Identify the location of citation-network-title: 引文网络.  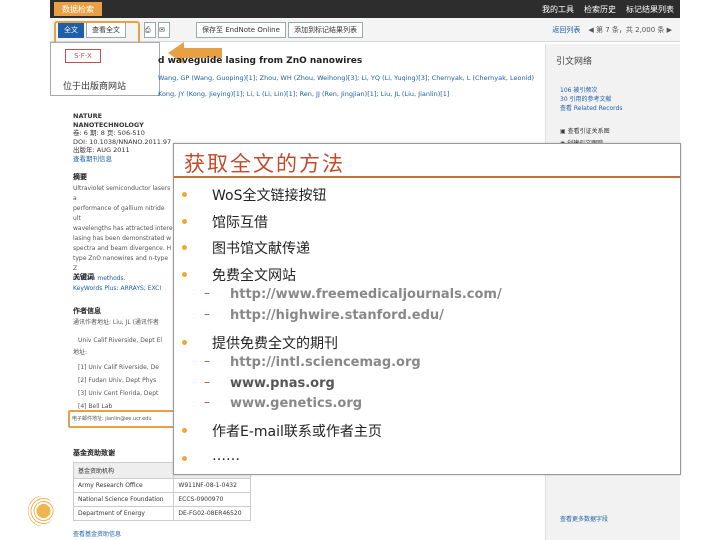
(574, 62).